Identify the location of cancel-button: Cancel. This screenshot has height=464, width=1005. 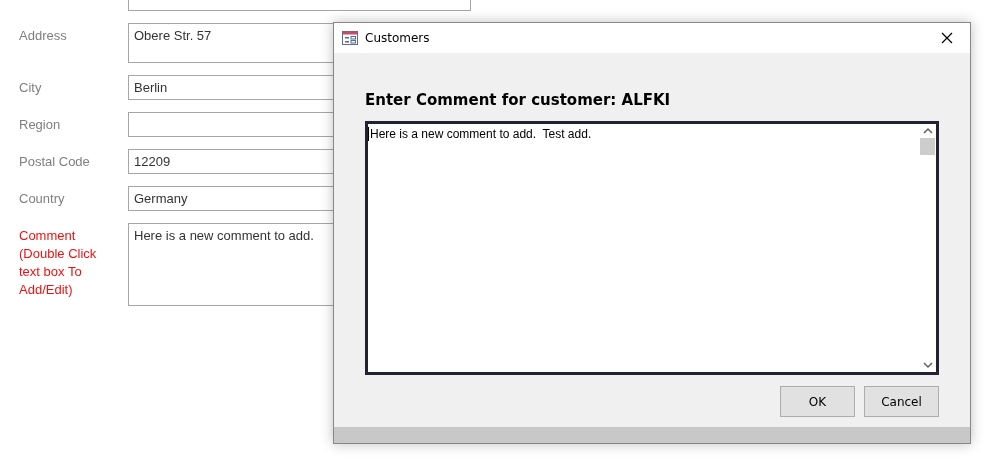
(901, 401).